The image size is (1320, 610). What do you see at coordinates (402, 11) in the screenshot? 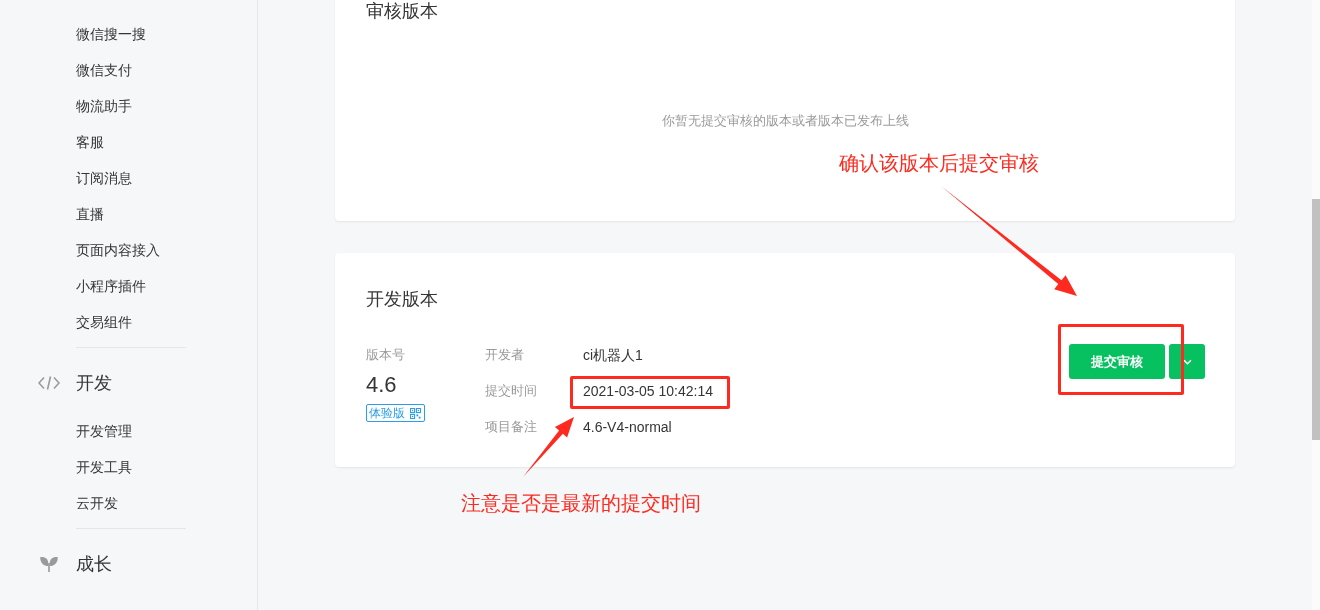
I see `card-title: 审核版本` at bounding box center [402, 11].